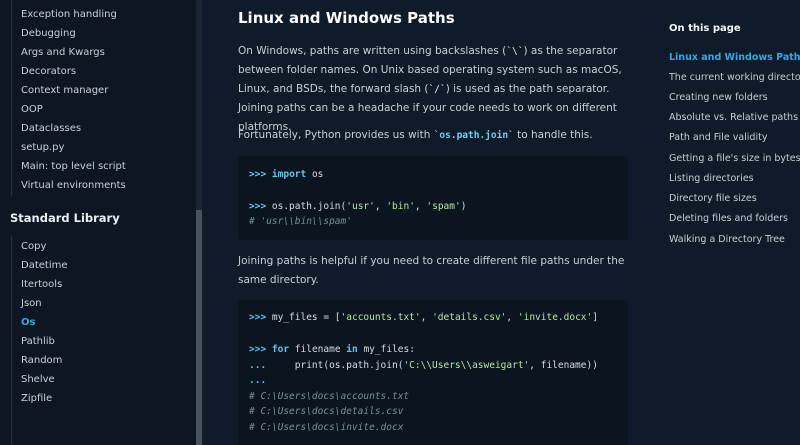  Describe the element at coordinates (64, 91) in the screenshot. I see `sidebar-item-context-manager: Context manager` at that location.